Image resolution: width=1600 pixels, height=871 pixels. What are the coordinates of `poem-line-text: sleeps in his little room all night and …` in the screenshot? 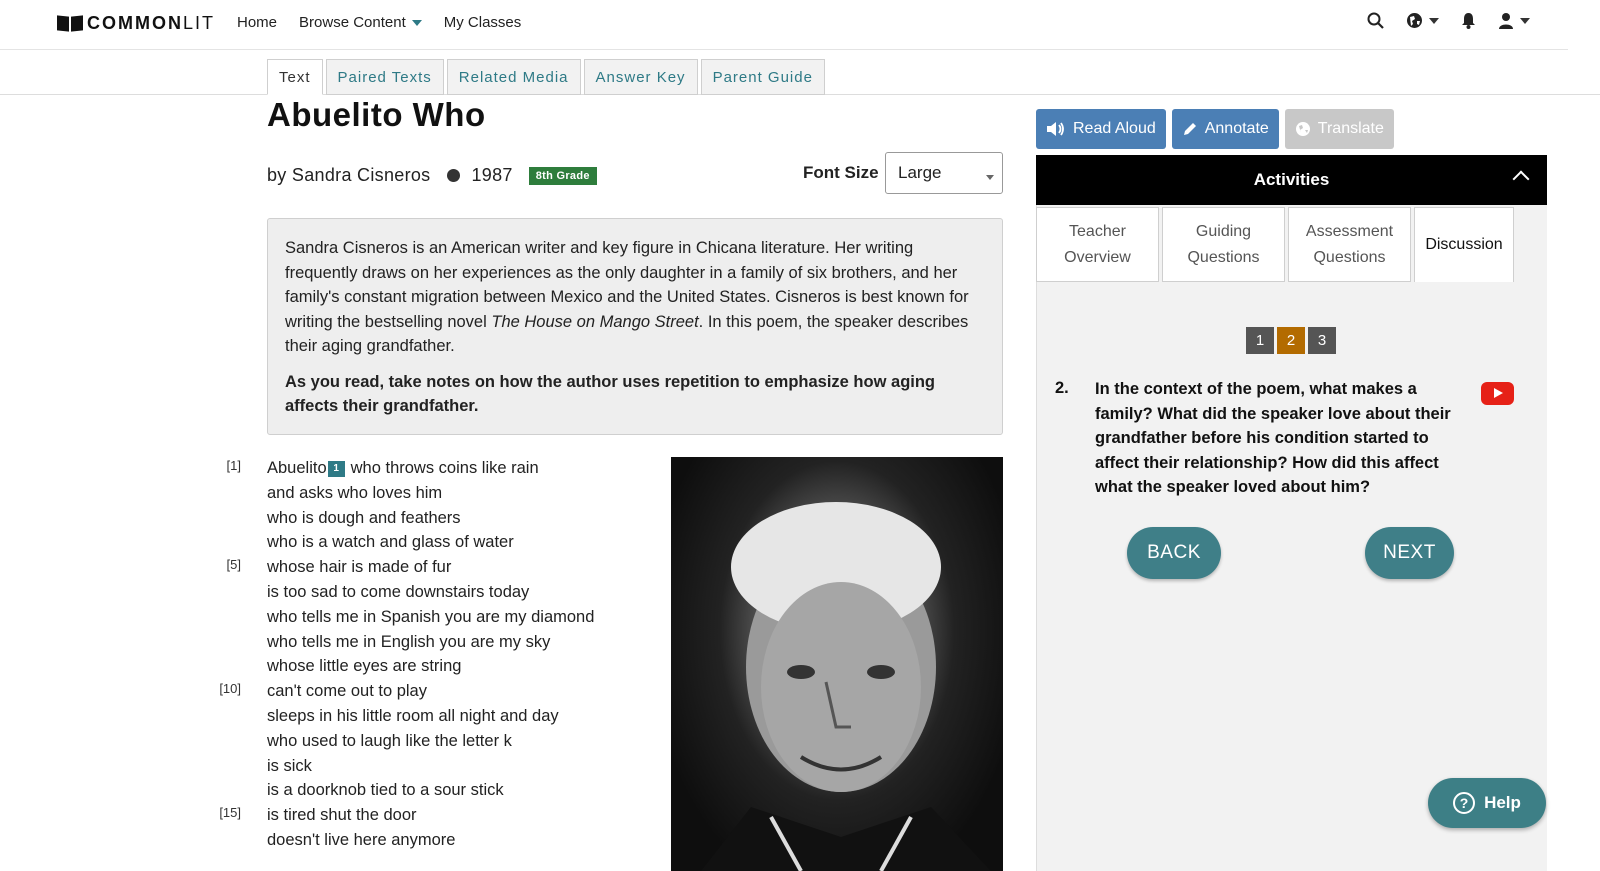 It's located at (413, 715).